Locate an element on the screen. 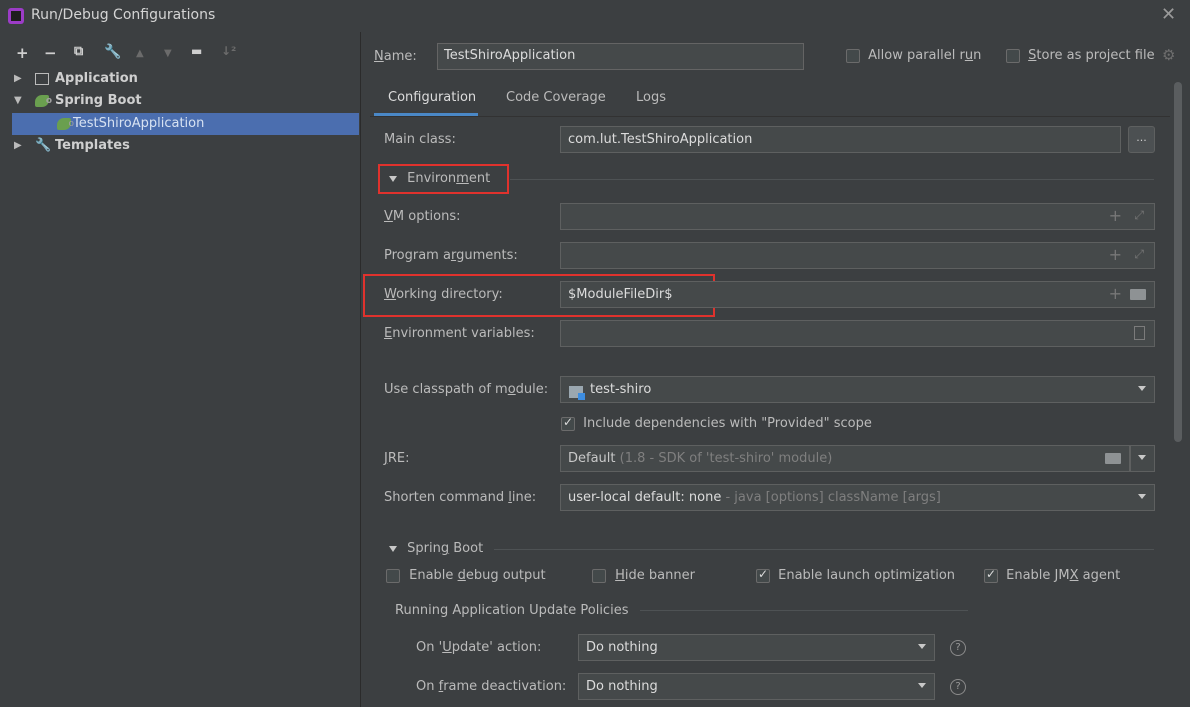  copy-icon: ⧉ is located at coordinates (78, 51).